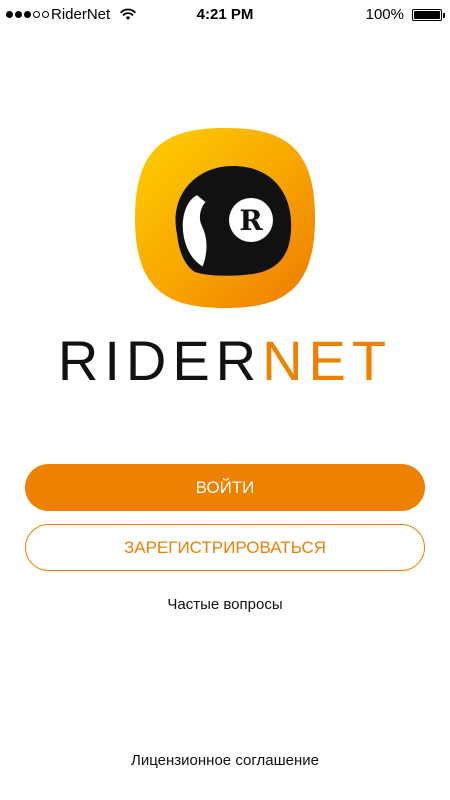 The image size is (450, 800). Describe the element at coordinates (251, 220) in the screenshot. I see `helmet-logo-letter: R` at that location.